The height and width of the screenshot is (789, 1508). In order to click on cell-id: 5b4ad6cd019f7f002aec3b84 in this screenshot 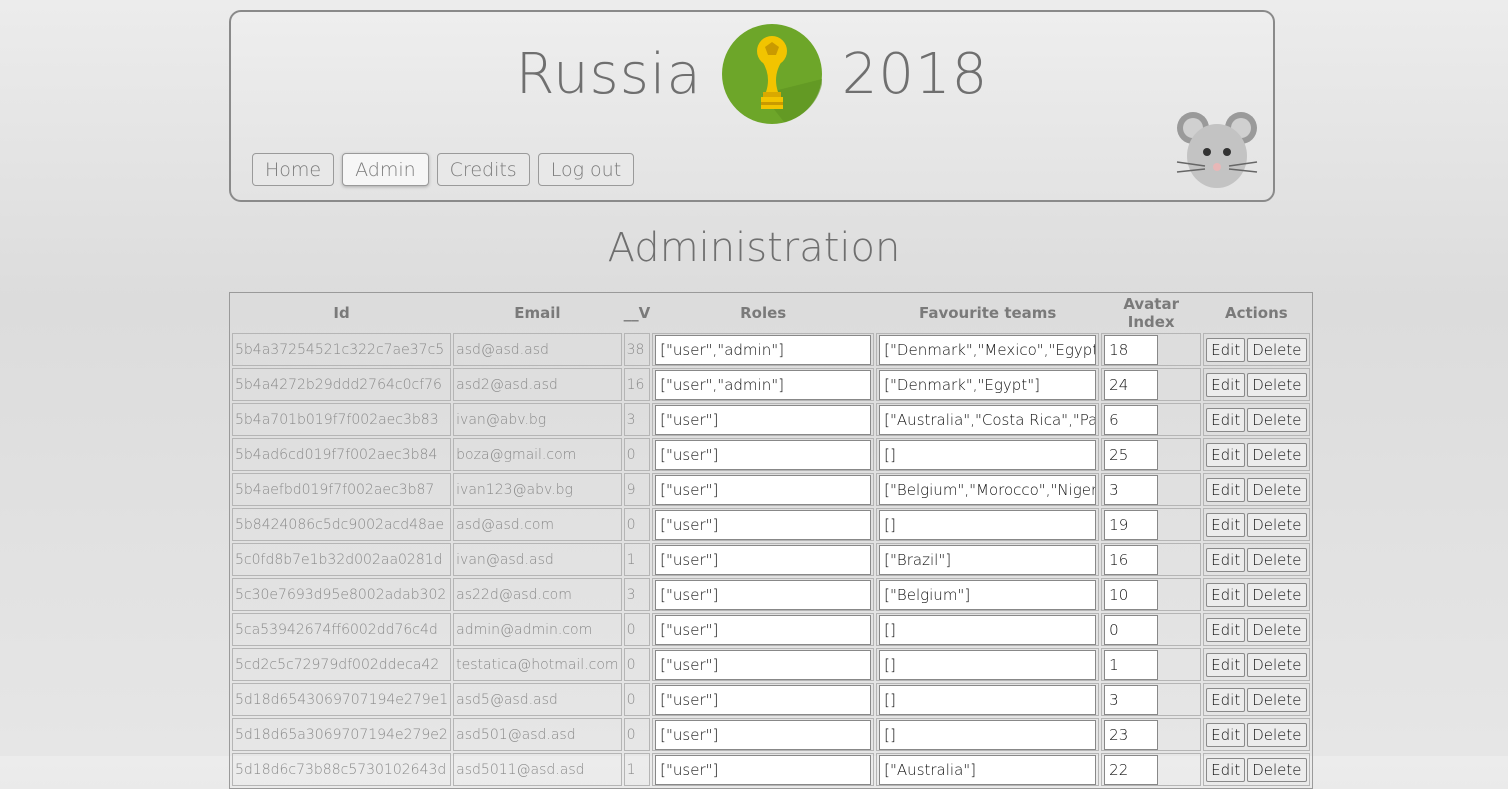, I will do `click(342, 454)`.